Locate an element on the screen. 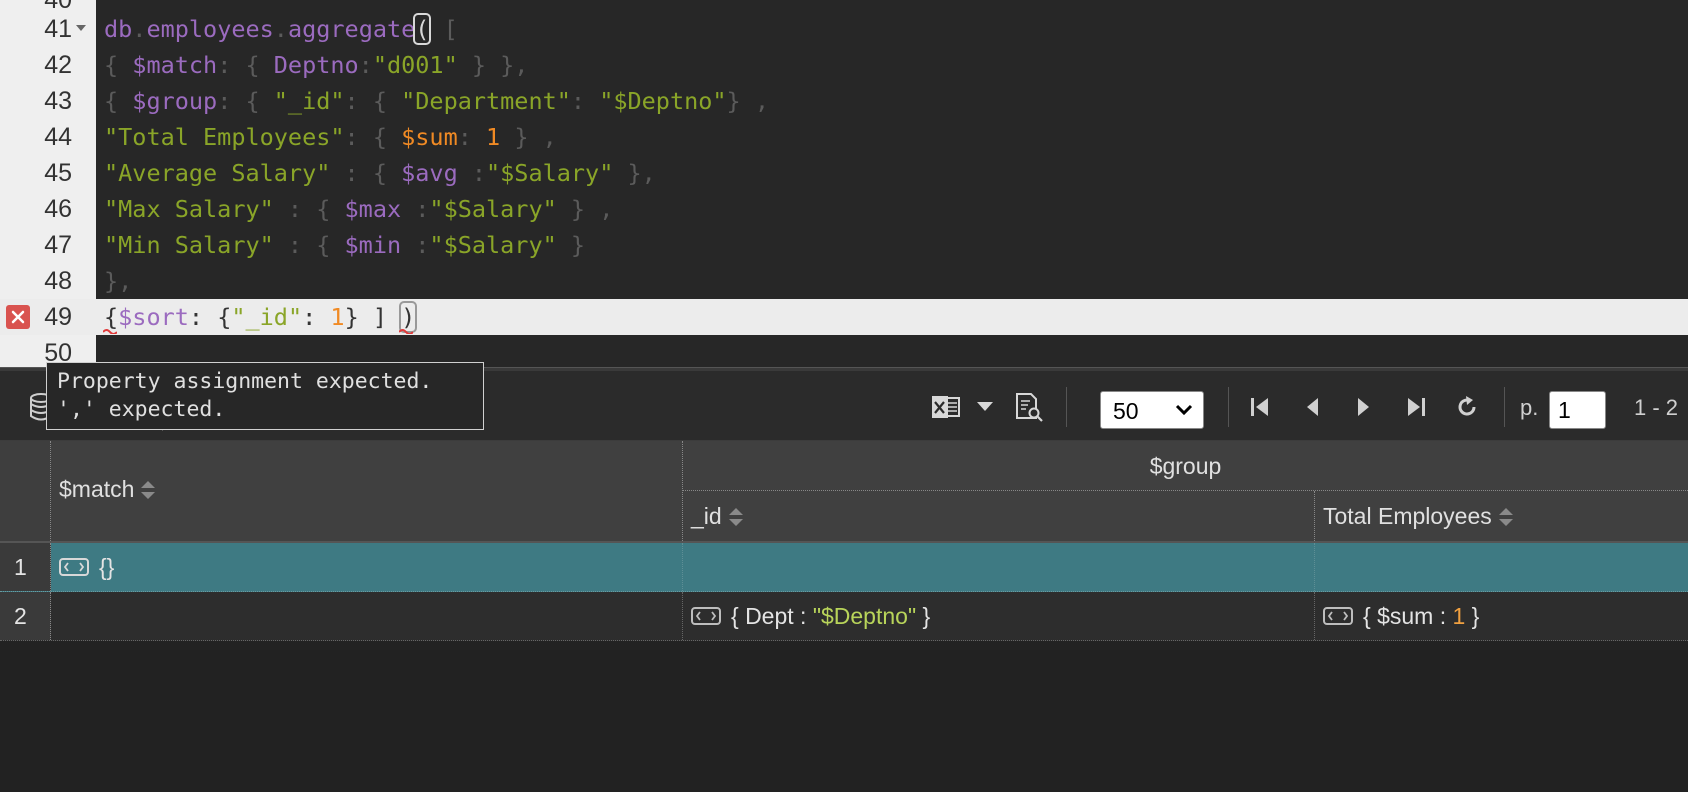  fold-arrow-icon is located at coordinates (81, 28).